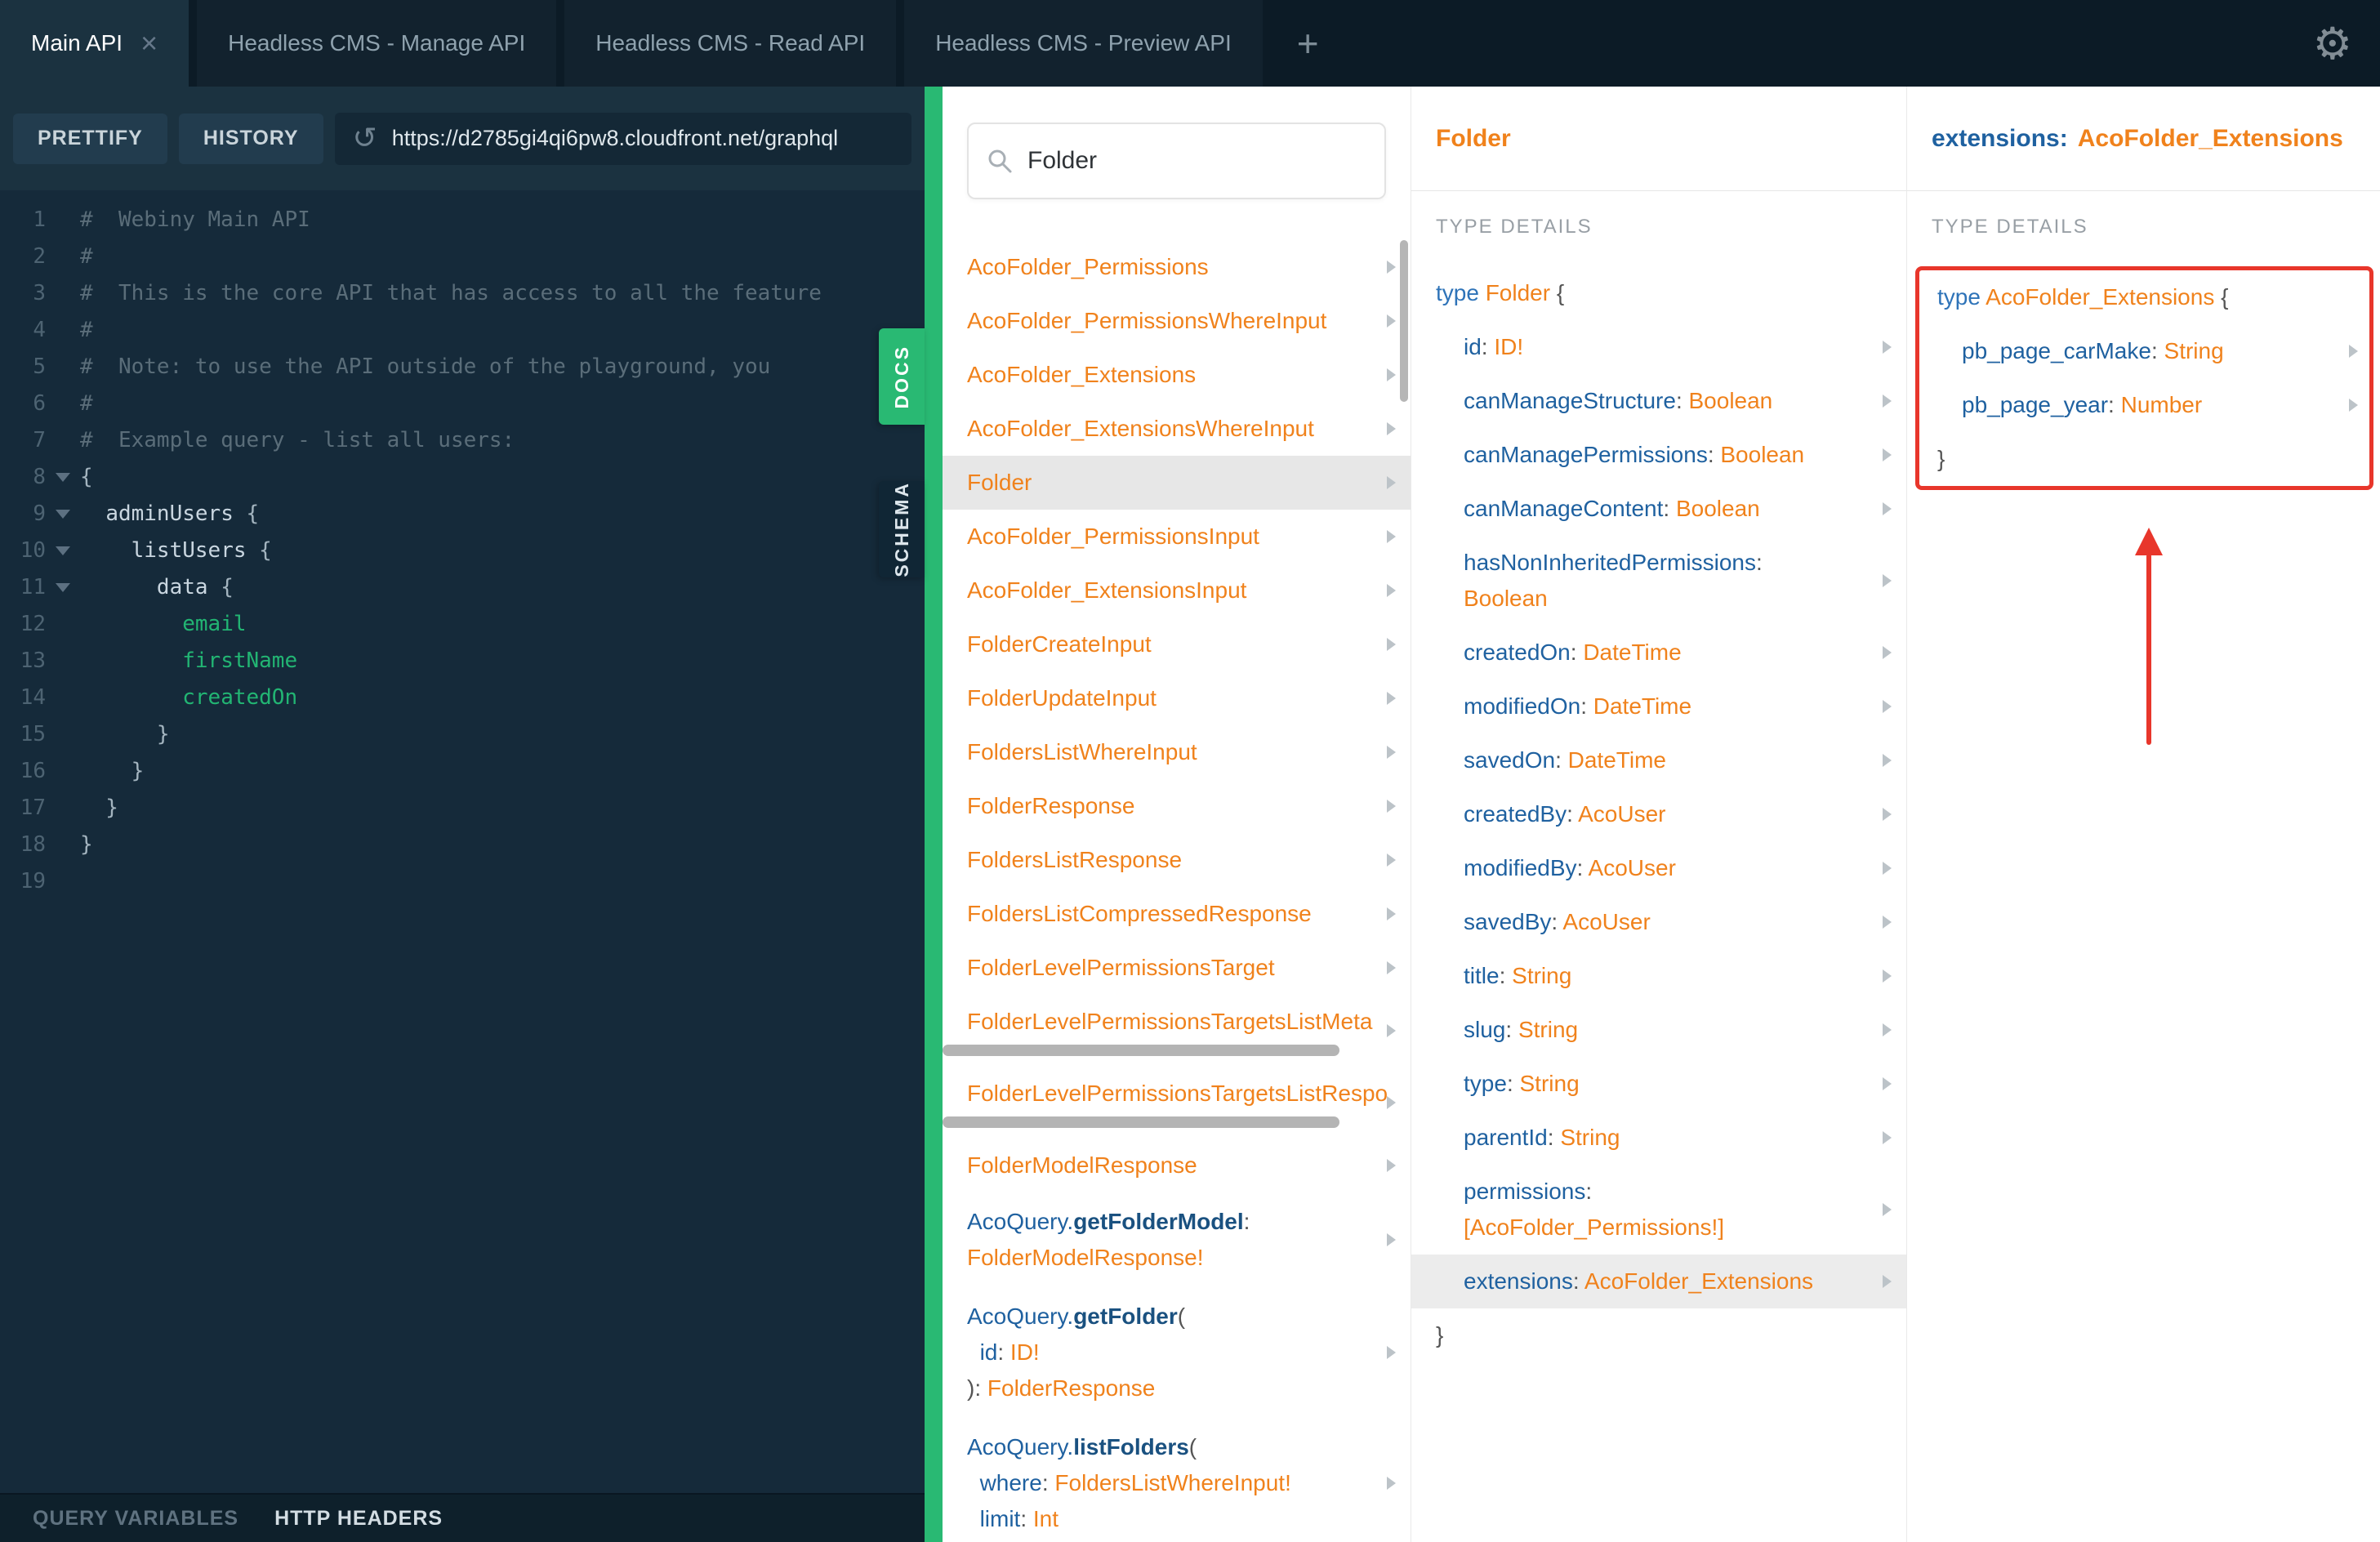 This screenshot has height=1542, width=2380. What do you see at coordinates (359, 1519) in the screenshot?
I see `http-headers-tab: HTTP HEADERS` at bounding box center [359, 1519].